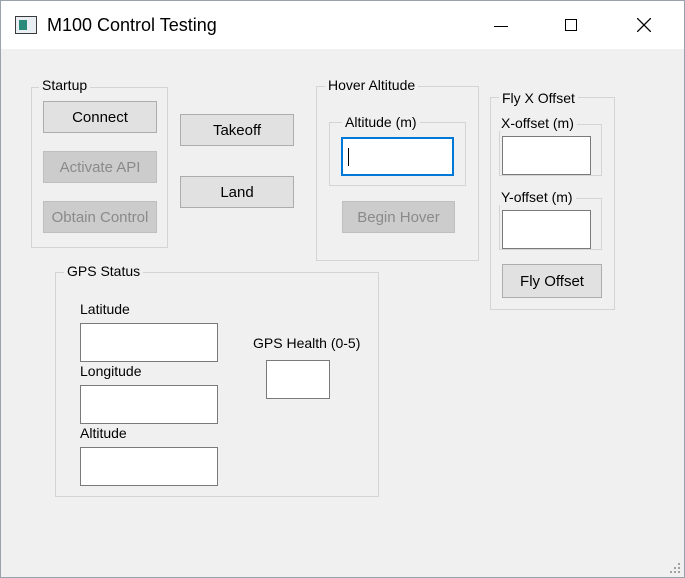 Image resolution: width=685 pixels, height=578 pixels. What do you see at coordinates (103, 433) in the screenshot?
I see `gps-altitude-label: Altitude` at bounding box center [103, 433].